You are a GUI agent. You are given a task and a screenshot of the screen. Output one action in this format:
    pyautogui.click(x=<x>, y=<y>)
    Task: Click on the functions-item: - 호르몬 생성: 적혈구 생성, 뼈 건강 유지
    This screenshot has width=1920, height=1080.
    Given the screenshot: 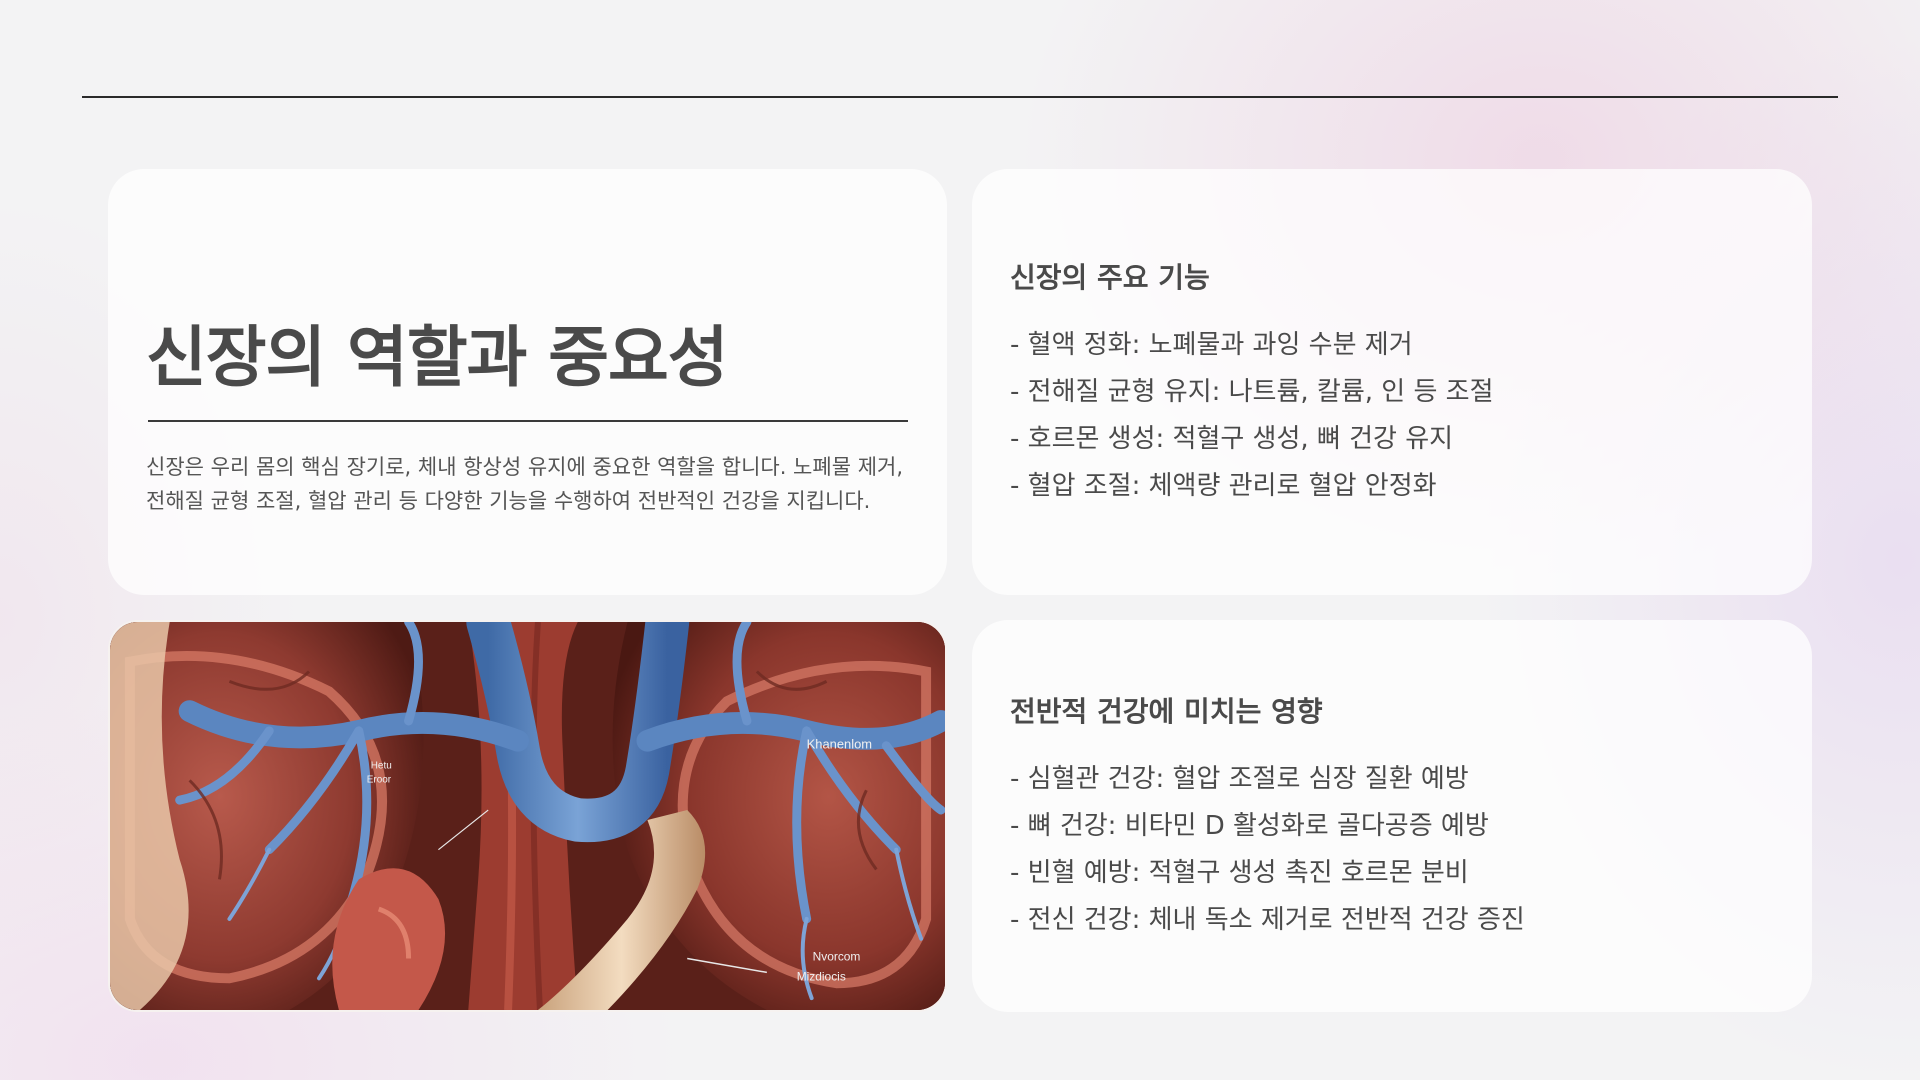 What is the action you would take?
    pyautogui.click(x=1232, y=439)
    